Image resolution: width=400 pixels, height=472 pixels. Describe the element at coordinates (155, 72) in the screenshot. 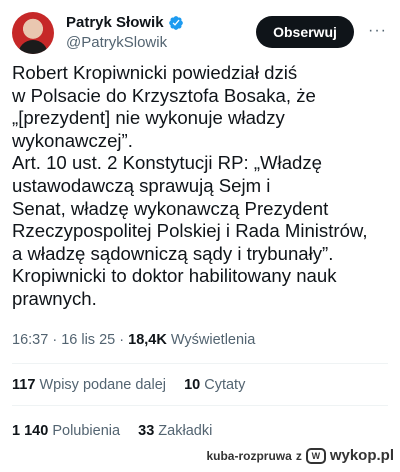

I see `tweet-line: Robert Kropiwnicki powiedział dziś` at that location.